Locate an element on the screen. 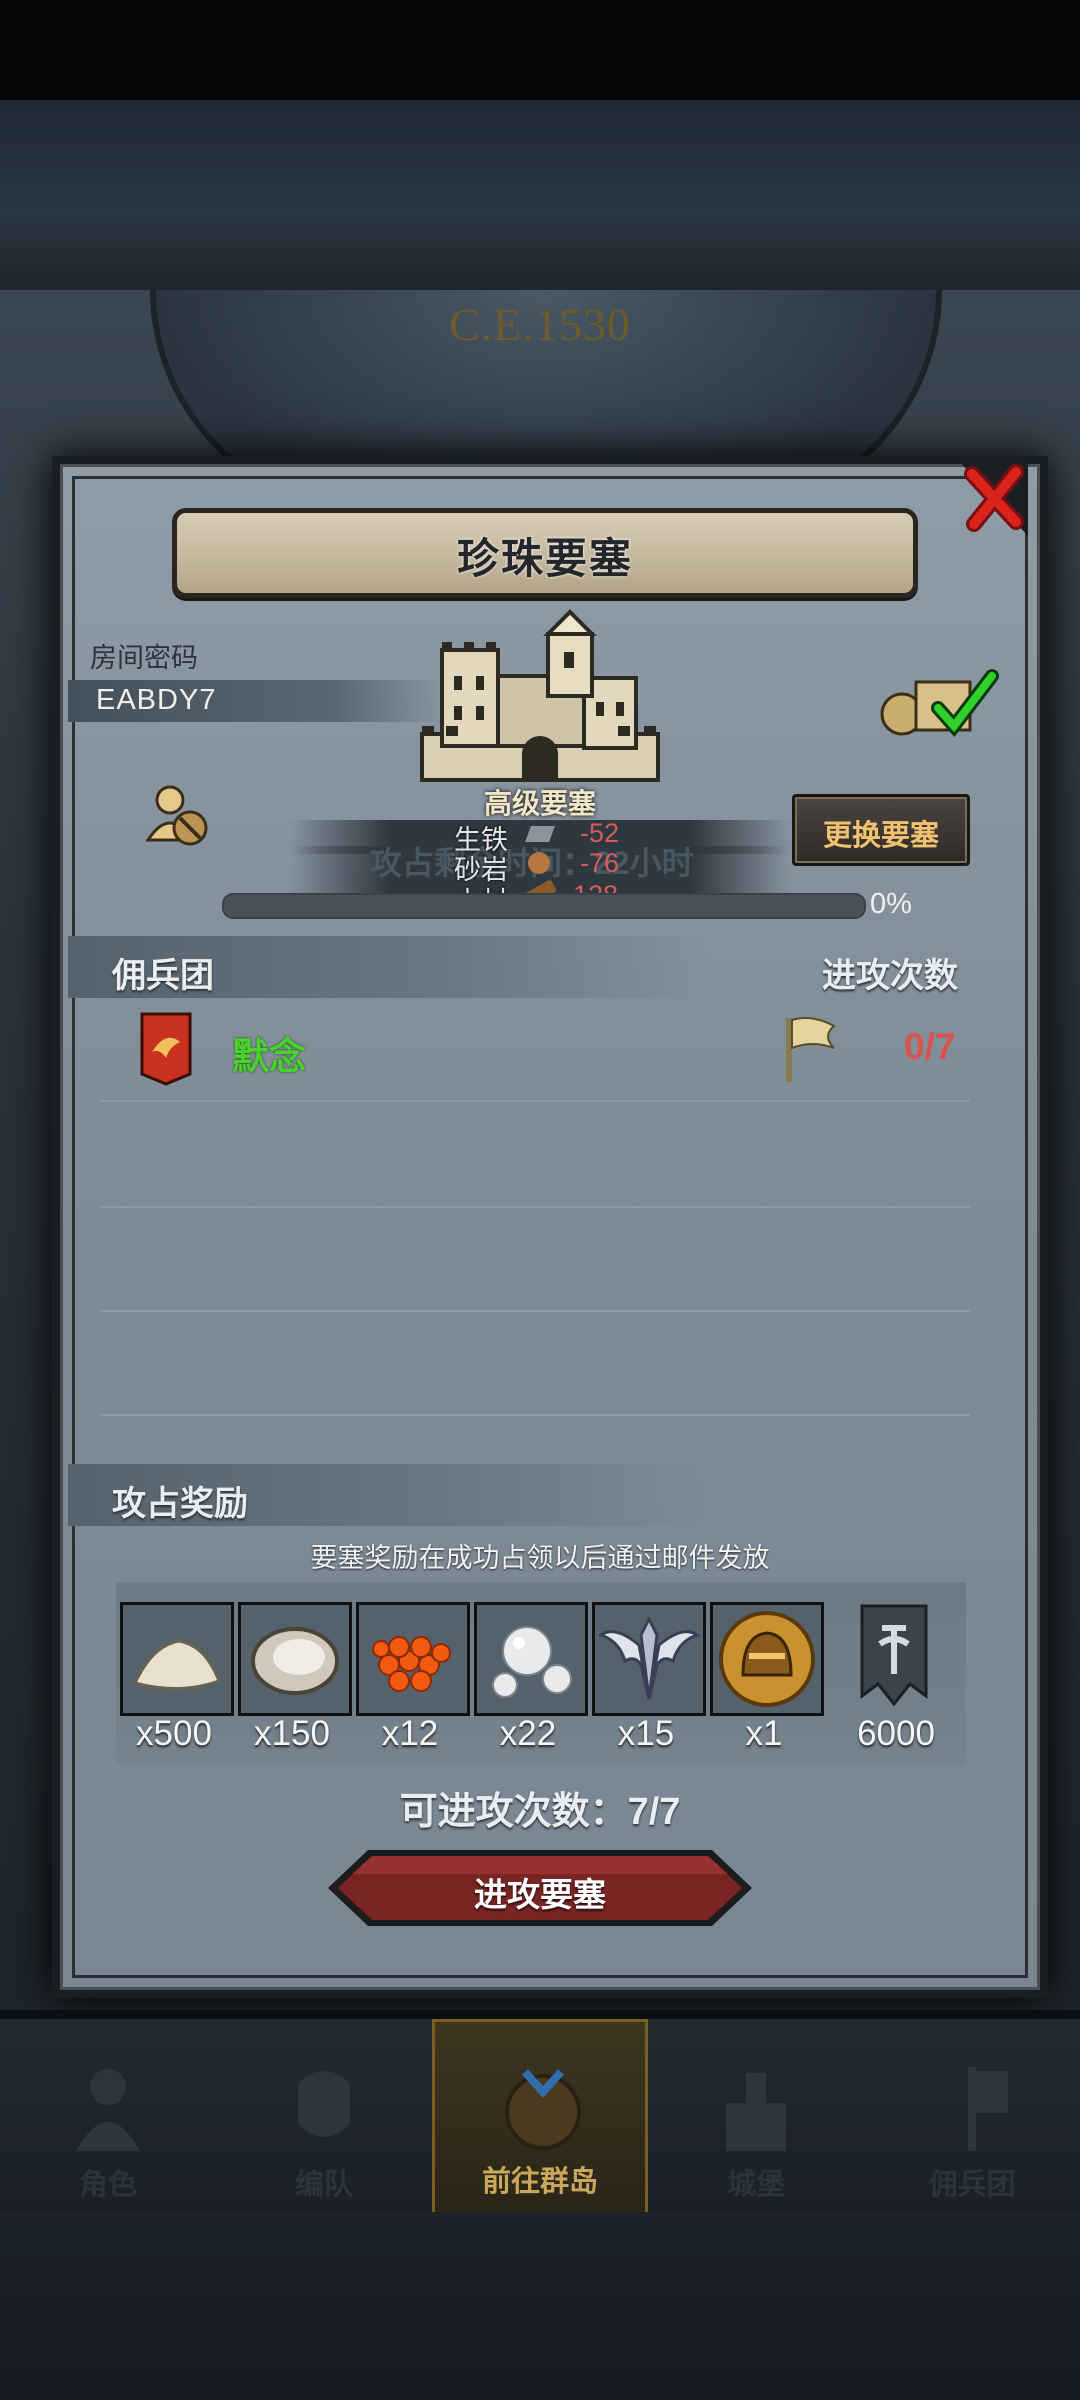  reward-qty: x22 is located at coordinates (528, 1733).